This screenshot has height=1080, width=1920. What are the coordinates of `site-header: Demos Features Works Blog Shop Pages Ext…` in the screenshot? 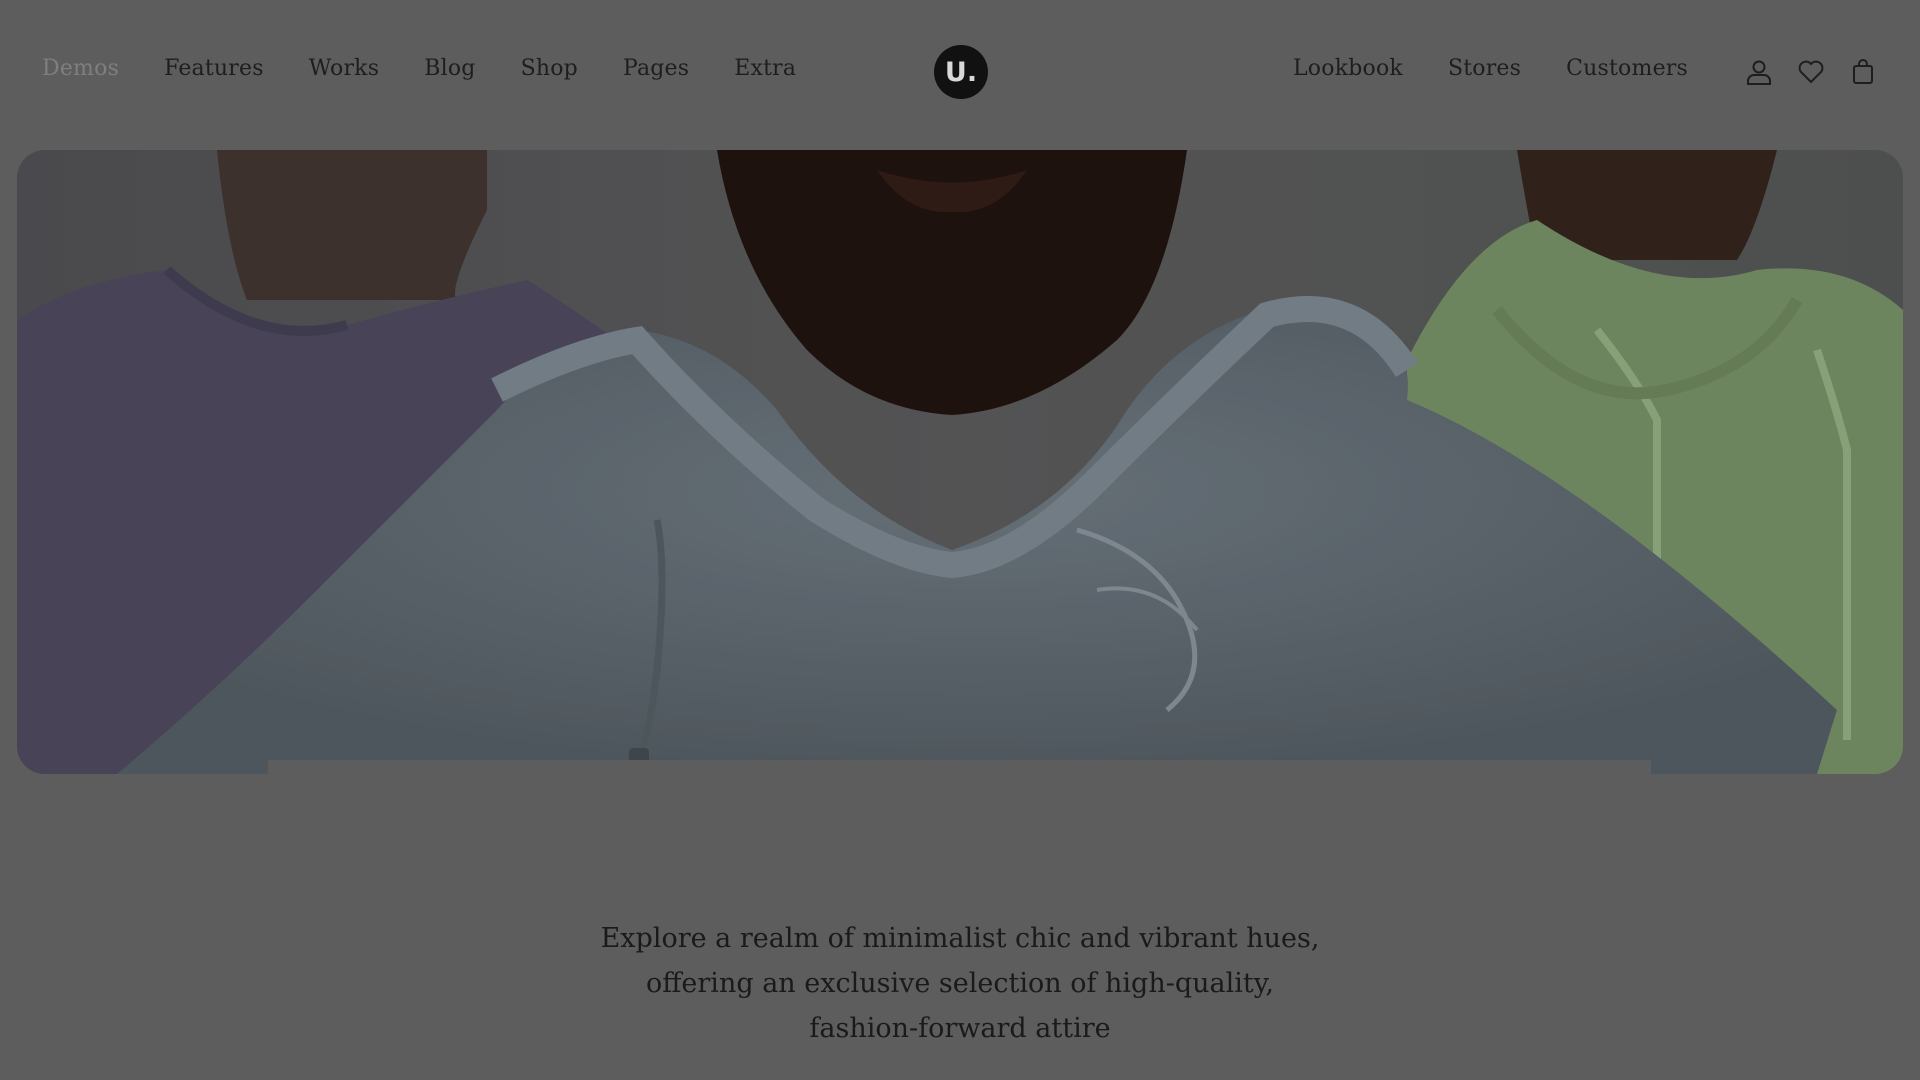 It's located at (960, 72).